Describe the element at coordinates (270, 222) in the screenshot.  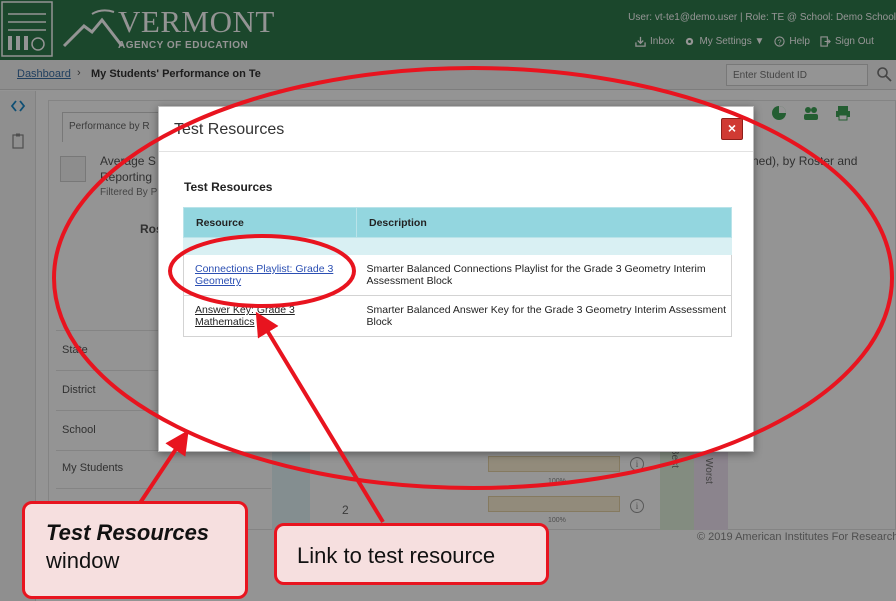
I see `column-header-resource: Resource` at that location.